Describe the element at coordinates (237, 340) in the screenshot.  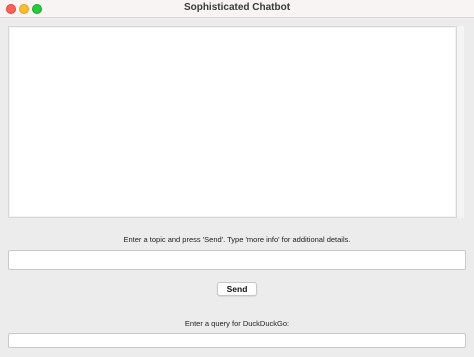
I see `duckduckgo-query-input` at that location.